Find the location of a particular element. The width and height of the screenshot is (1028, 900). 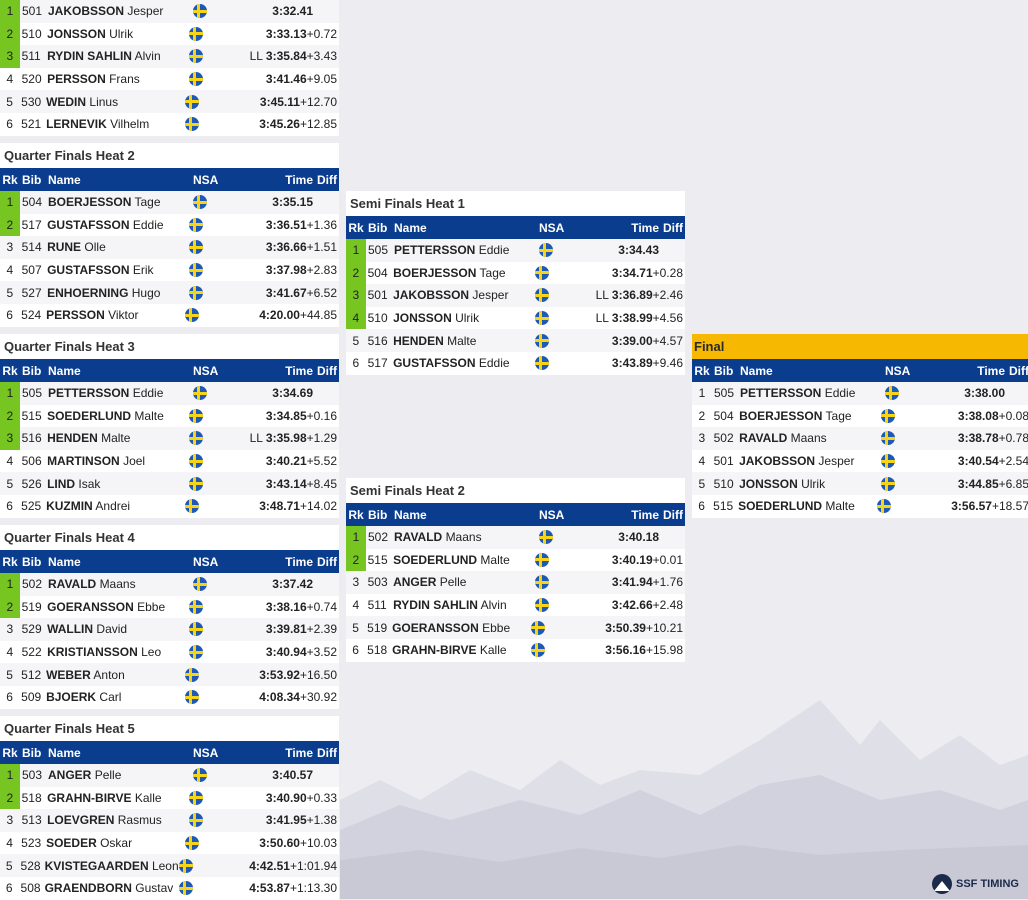

athlete-name: GUSTAFSSON Erik is located at coordinates (118, 270).